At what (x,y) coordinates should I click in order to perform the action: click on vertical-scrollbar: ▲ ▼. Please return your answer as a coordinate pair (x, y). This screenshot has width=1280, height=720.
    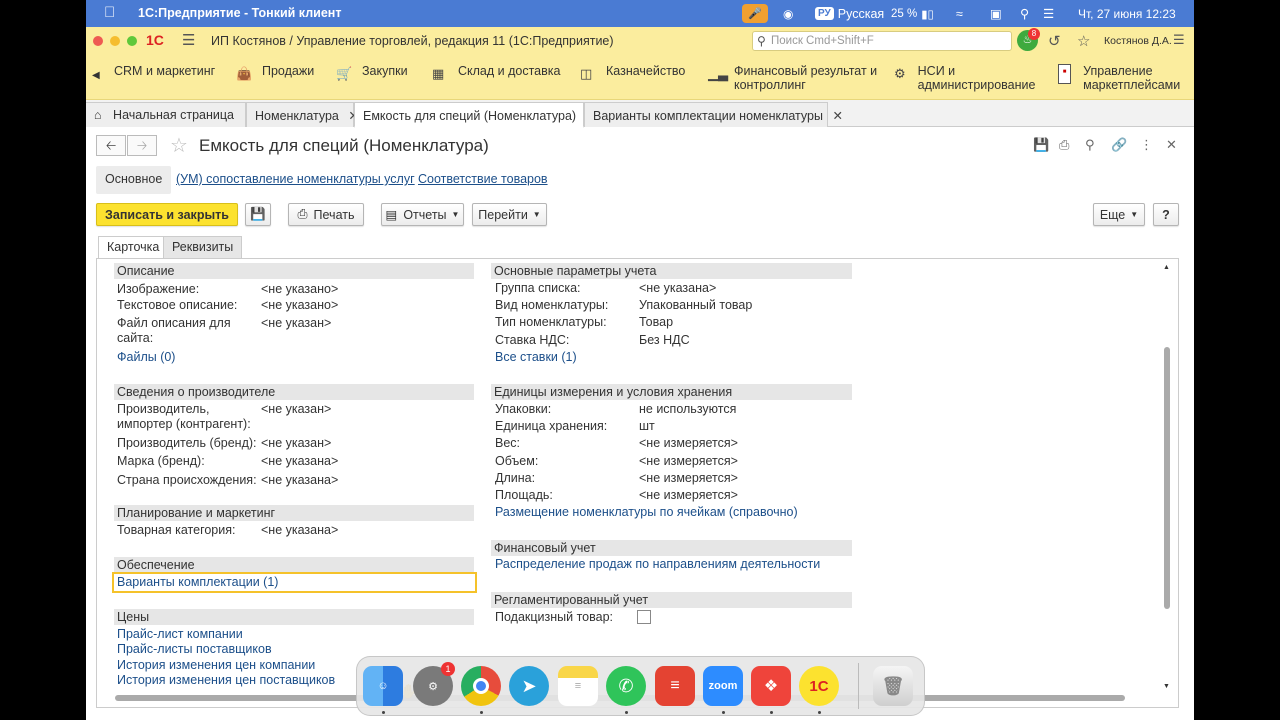
    Looking at the image, I should click on (1167, 478).